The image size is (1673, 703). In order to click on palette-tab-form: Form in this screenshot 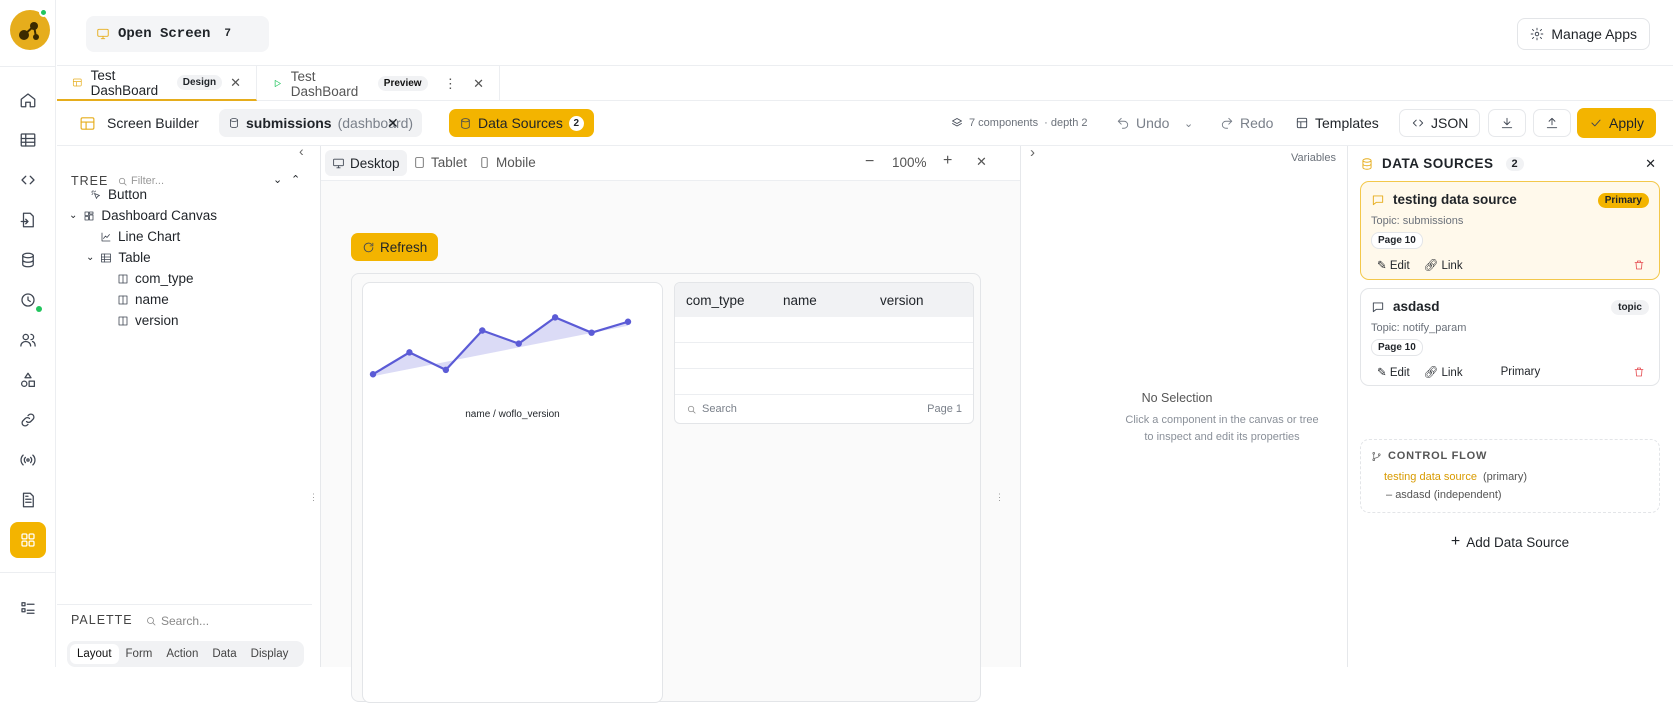, I will do `click(139, 654)`.